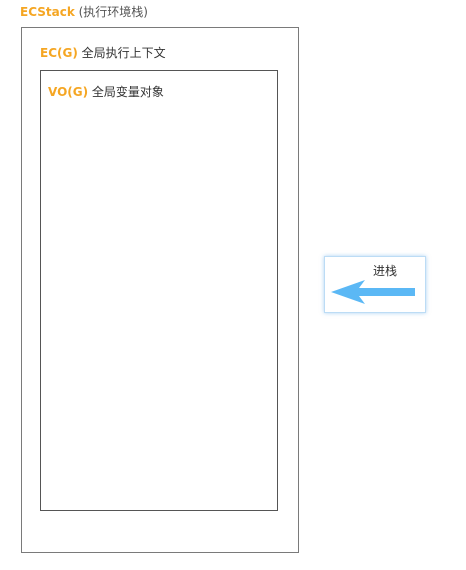 Image resolution: width=466 pixels, height=570 pixels. What do you see at coordinates (59, 53) in the screenshot?
I see `global-context-name: EC(G)` at bounding box center [59, 53].